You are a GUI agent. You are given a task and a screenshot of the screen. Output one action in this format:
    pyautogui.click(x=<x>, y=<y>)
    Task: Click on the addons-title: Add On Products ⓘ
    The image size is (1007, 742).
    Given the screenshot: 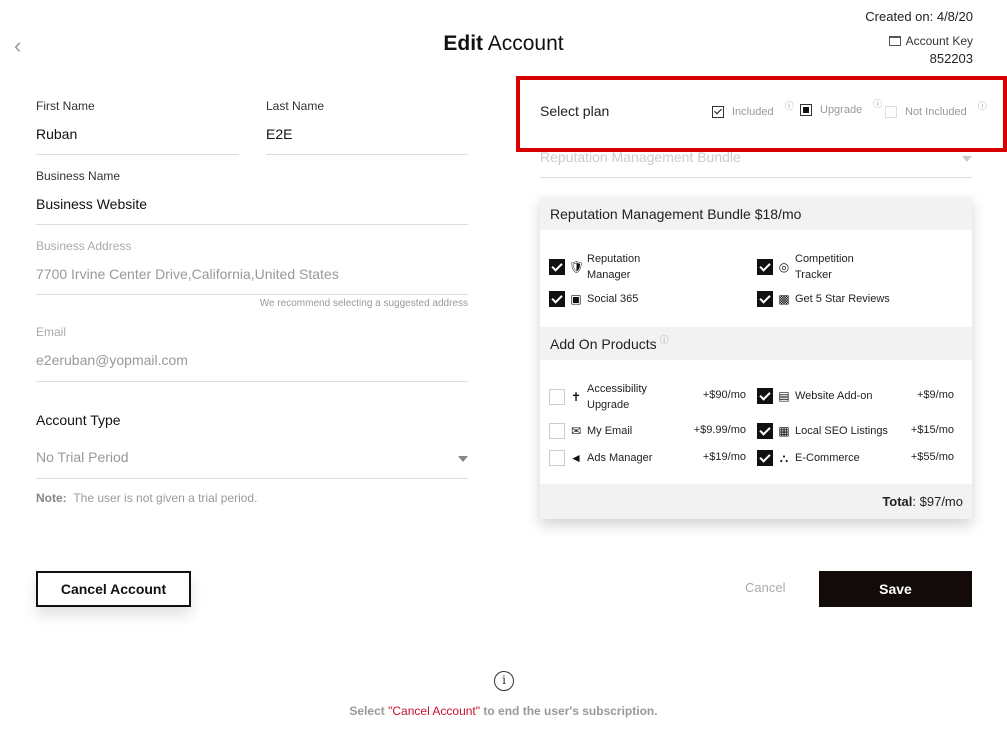 What is the action you would take?
    pyautogui.click(x=756, y=343)
    